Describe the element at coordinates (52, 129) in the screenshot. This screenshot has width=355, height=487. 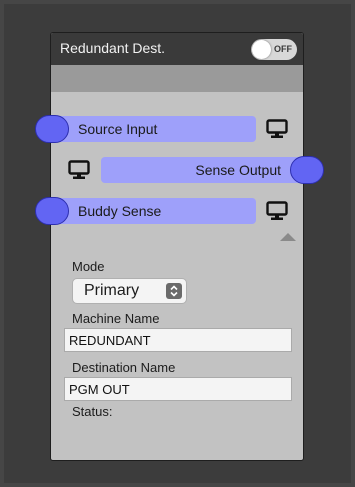
I see `source-input-pin-icon` at that location.